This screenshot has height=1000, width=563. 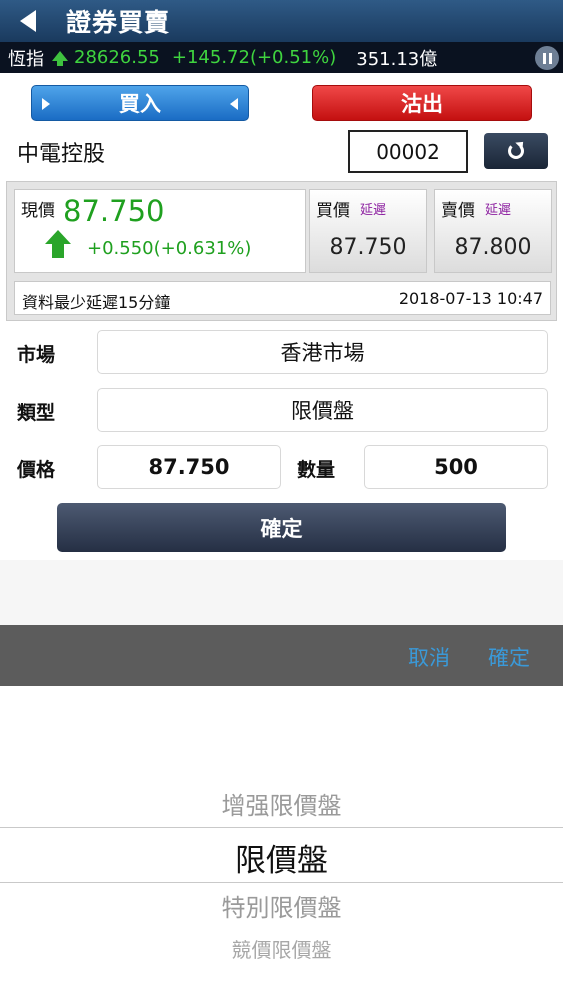 I want to click on price-input: 87.750, so click(x=189, y=467).